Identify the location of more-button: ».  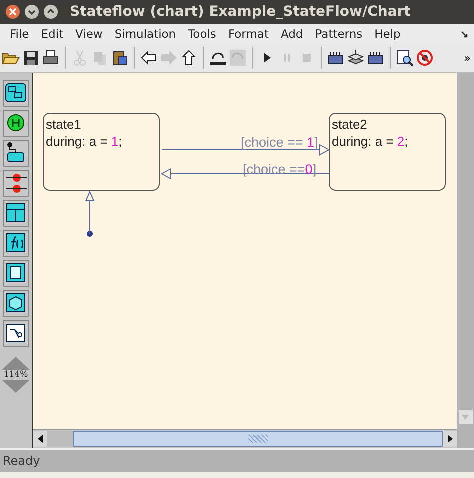
(467, 58).